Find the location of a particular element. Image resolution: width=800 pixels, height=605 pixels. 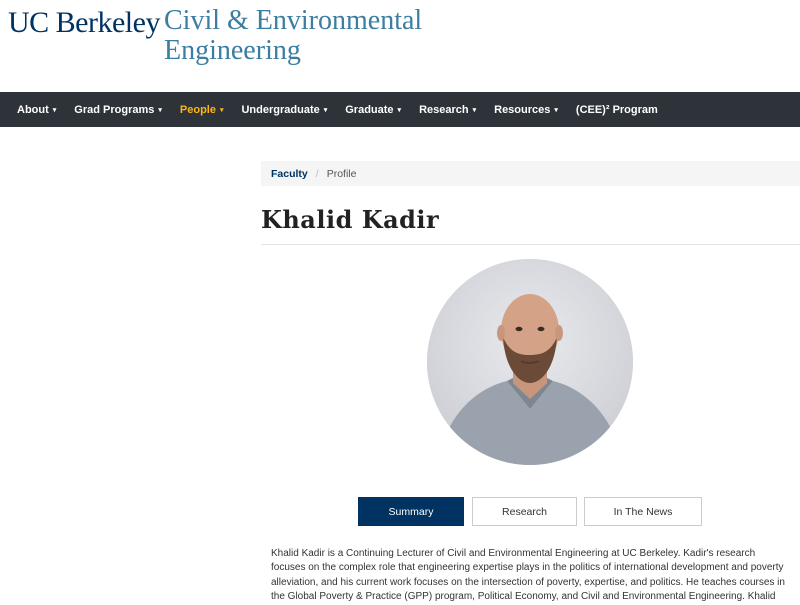

nav-item-graduate: Graduate ▾ is located at coordinates (373, 109).